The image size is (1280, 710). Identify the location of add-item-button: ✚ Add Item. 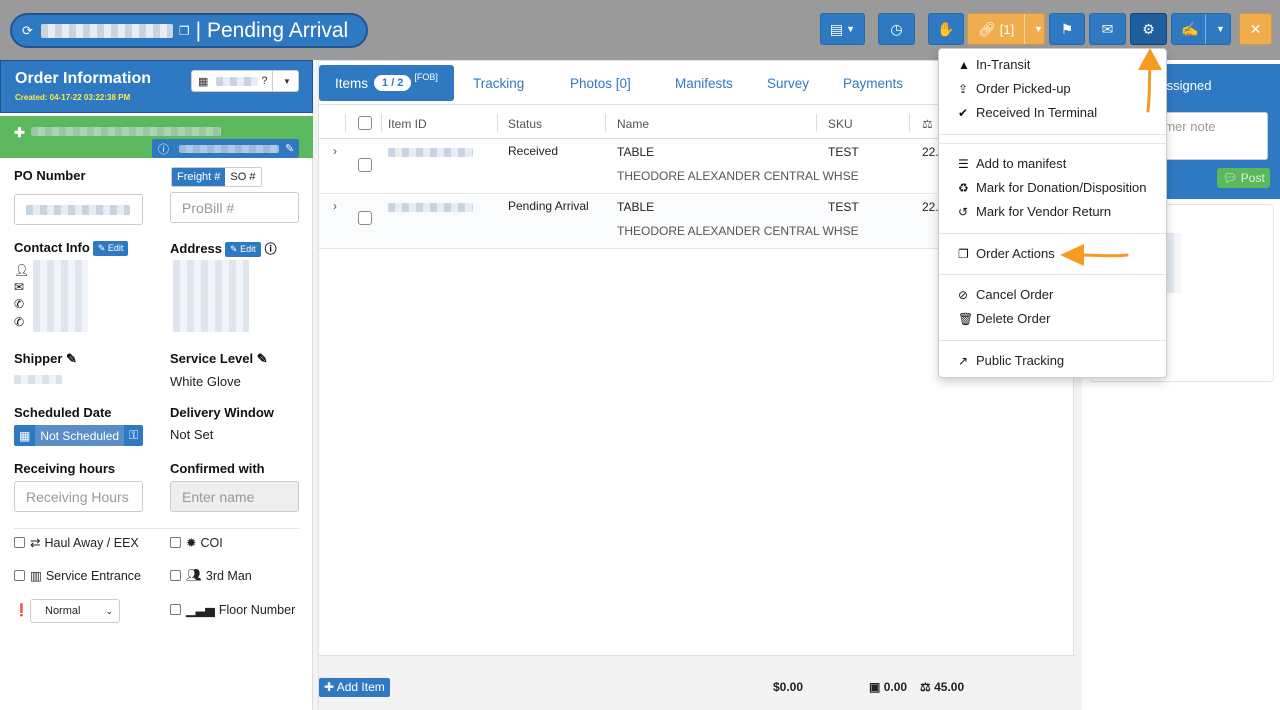
(354, 687).